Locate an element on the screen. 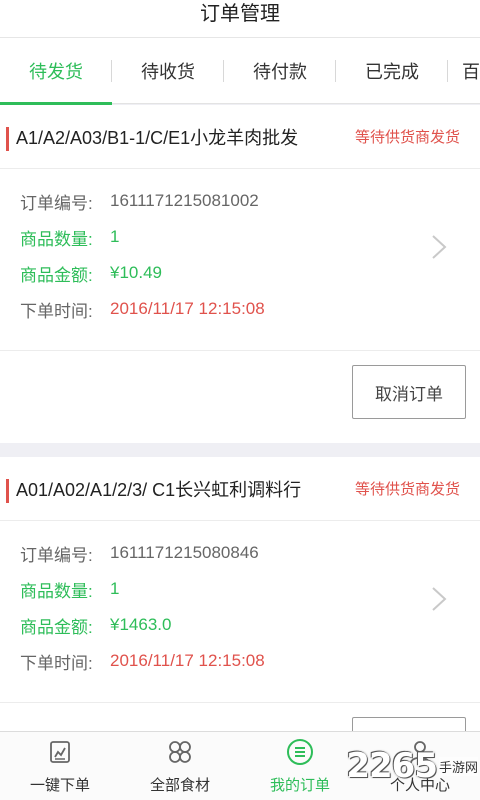  order-card-header: A01/A02/A1/2/3/ C1长兴虹利调料行 等待供货商发货 is located at coordinates (240, 489).